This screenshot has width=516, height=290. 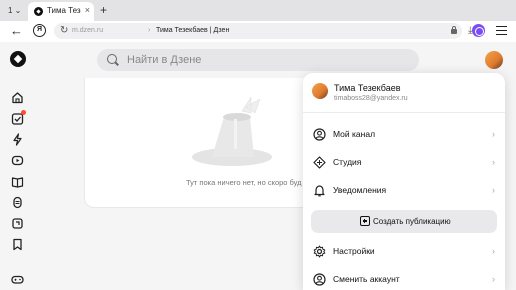 What do you see at coordinates (18, 117) in the screenshot?
I see `subscriptions-icon` at bounding box center [18, 117].